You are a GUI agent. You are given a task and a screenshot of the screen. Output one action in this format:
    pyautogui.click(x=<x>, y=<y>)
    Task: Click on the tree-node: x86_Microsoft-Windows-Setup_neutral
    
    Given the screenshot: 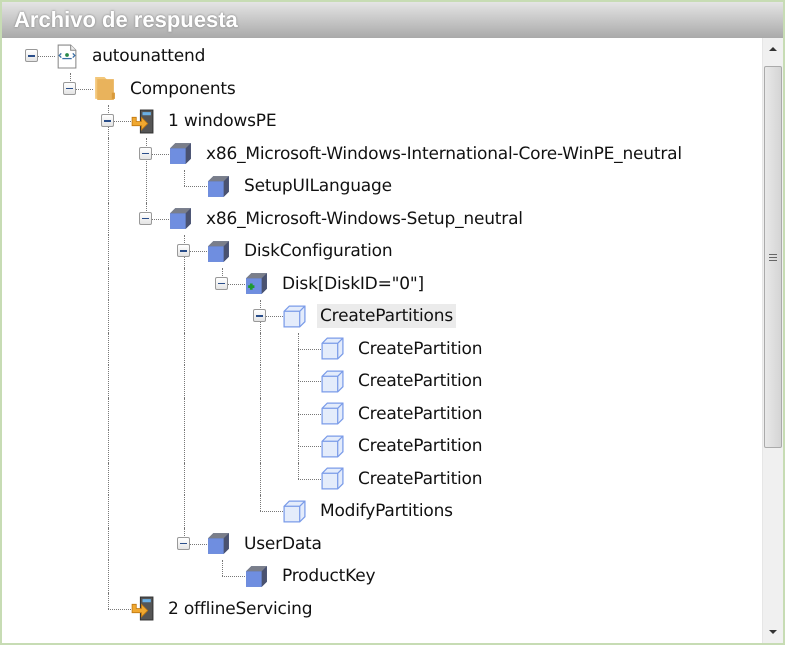 What is the action you would take?
    pyautogui.click(x=364, y=218)
    